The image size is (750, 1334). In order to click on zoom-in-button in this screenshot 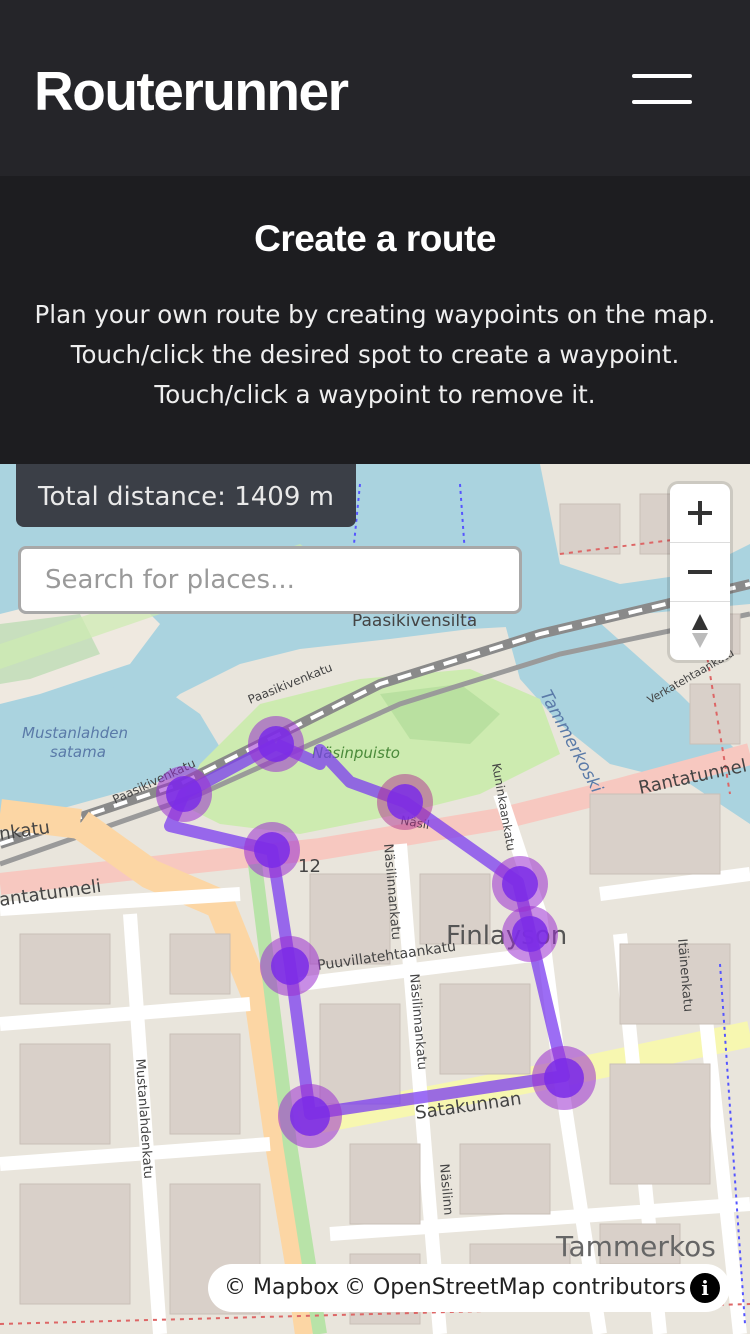, I will do `click(700, 513)`.